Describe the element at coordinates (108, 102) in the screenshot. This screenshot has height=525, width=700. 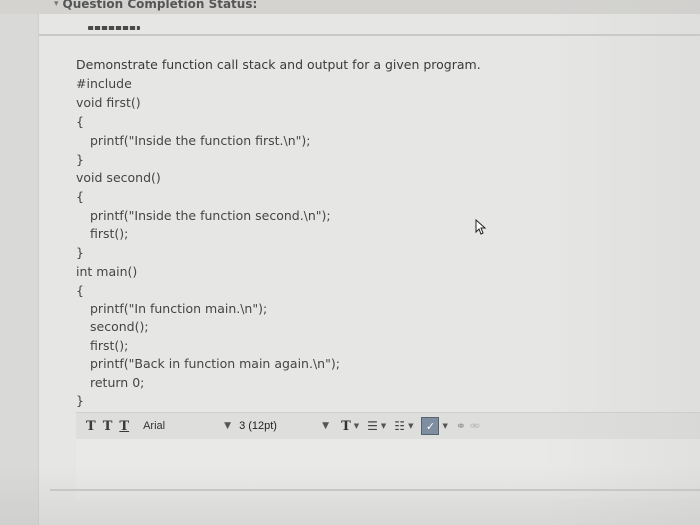
I see `code-line: void first()` at that location.